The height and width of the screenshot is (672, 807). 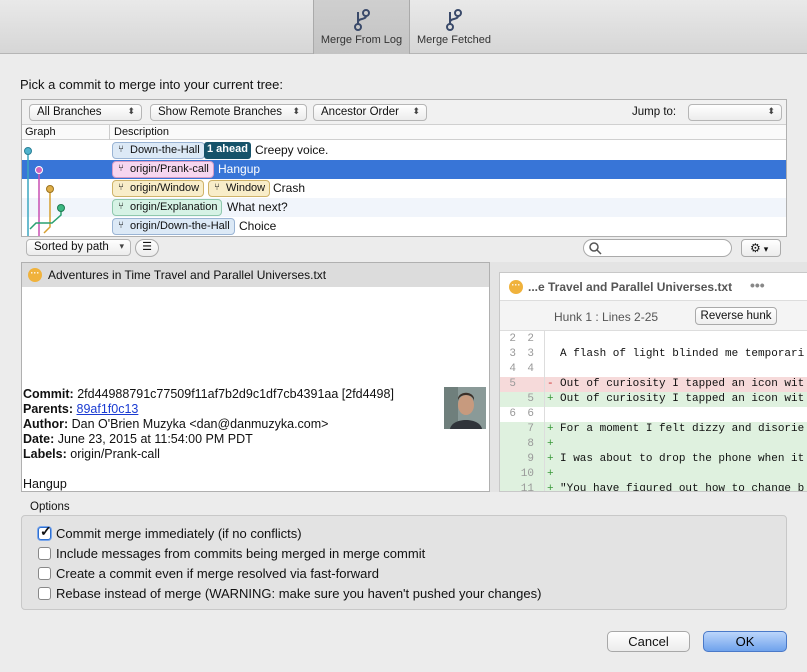 What do you see at coordinates (78, 247) in the screenshot?
I see `sort-popup: Sorted by path ▾` at bounding box center [78, 247].